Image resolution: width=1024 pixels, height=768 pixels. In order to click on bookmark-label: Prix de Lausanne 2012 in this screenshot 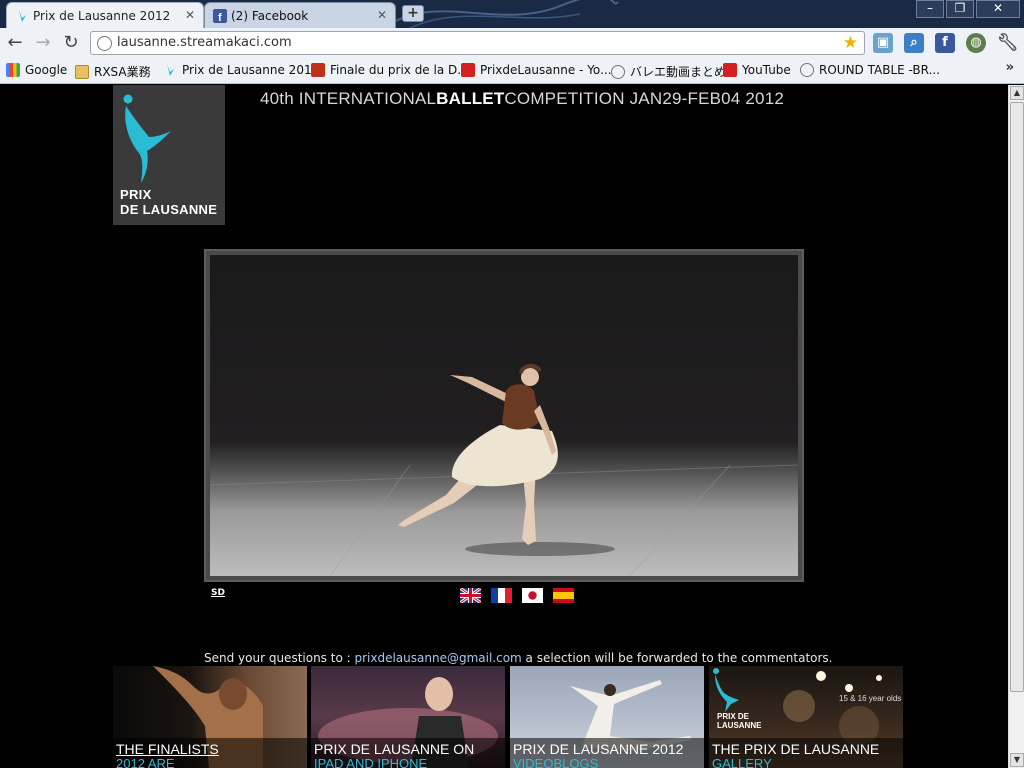, I will do `click(251, 70)`.